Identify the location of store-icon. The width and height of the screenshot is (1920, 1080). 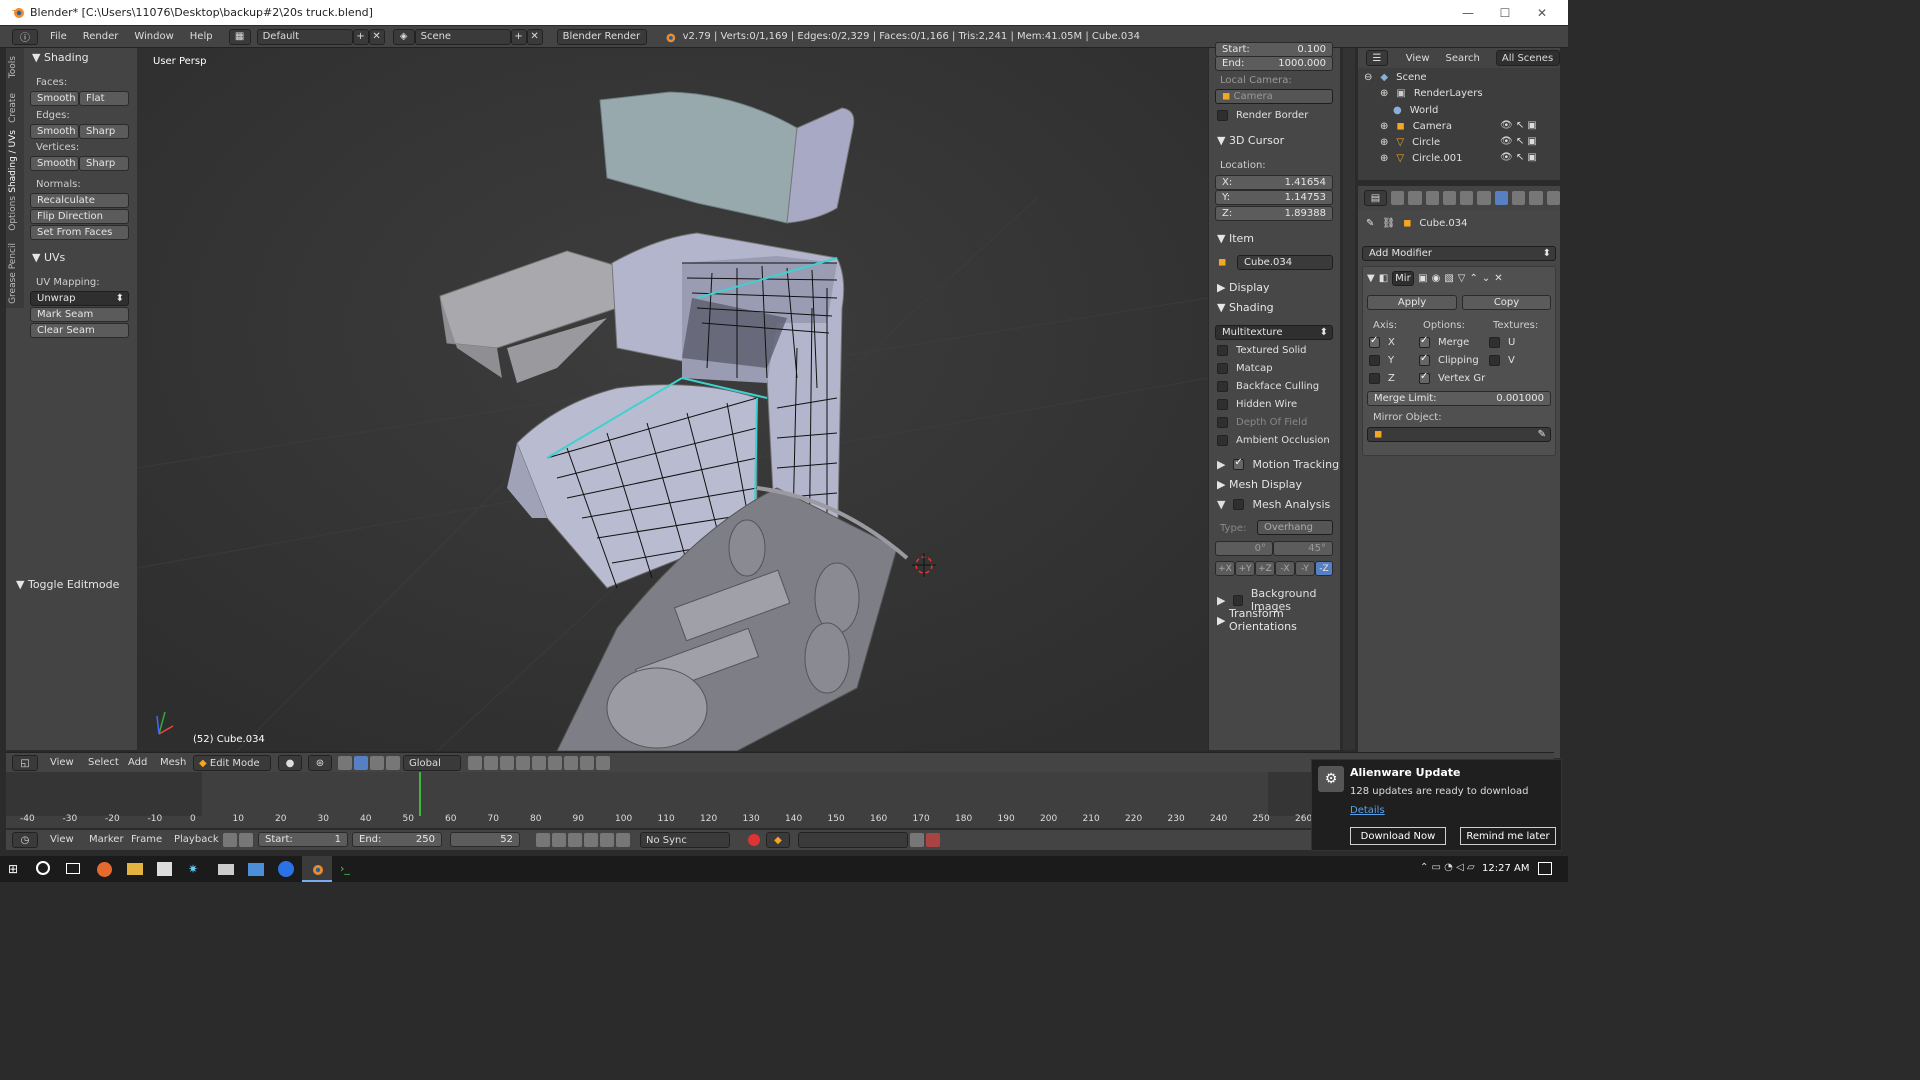
(164, 869).